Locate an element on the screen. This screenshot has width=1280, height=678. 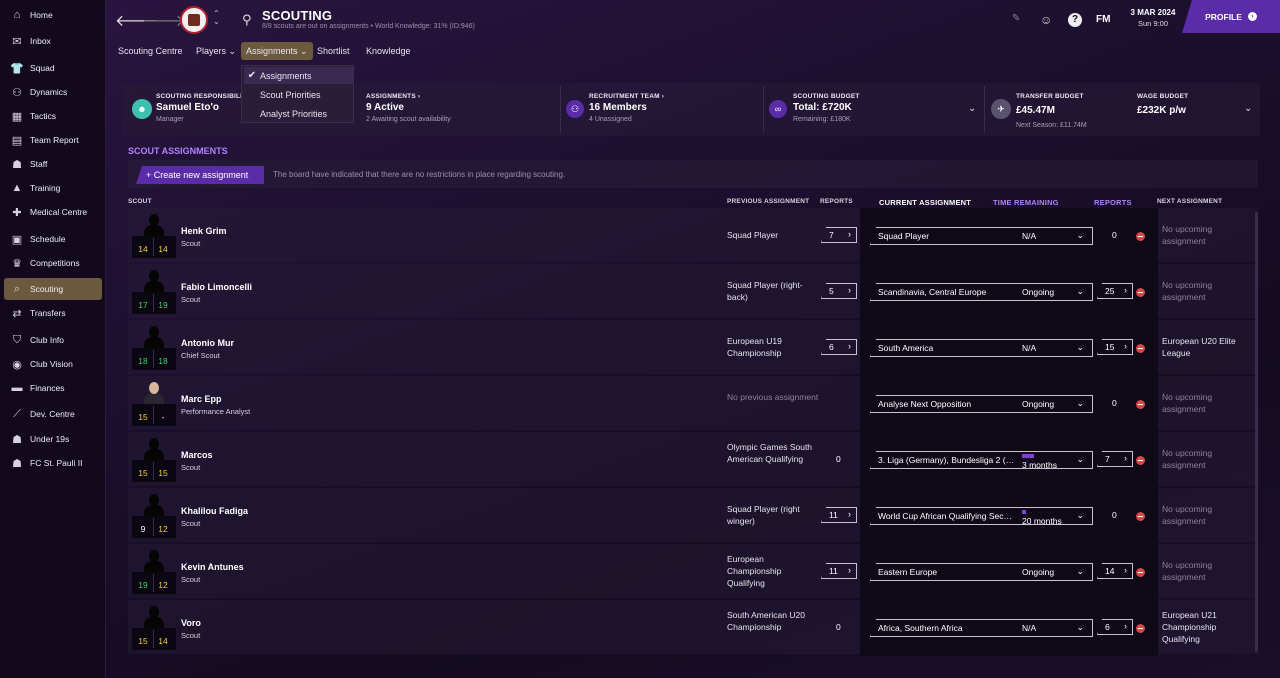
sidebar-item-schedule: ▣ Schedule is located at coordinates (53, 239).